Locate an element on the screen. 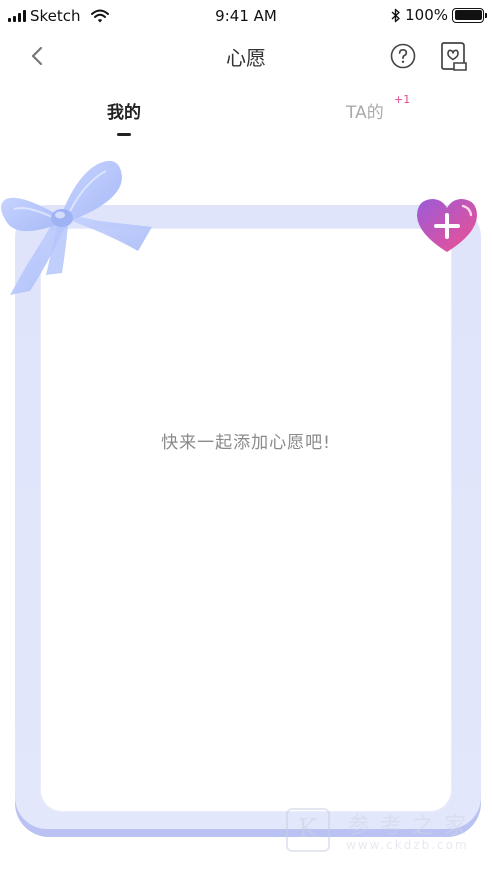  status-bar: Sketch 9:41 AM 100% is located at coordinates (246, 16).